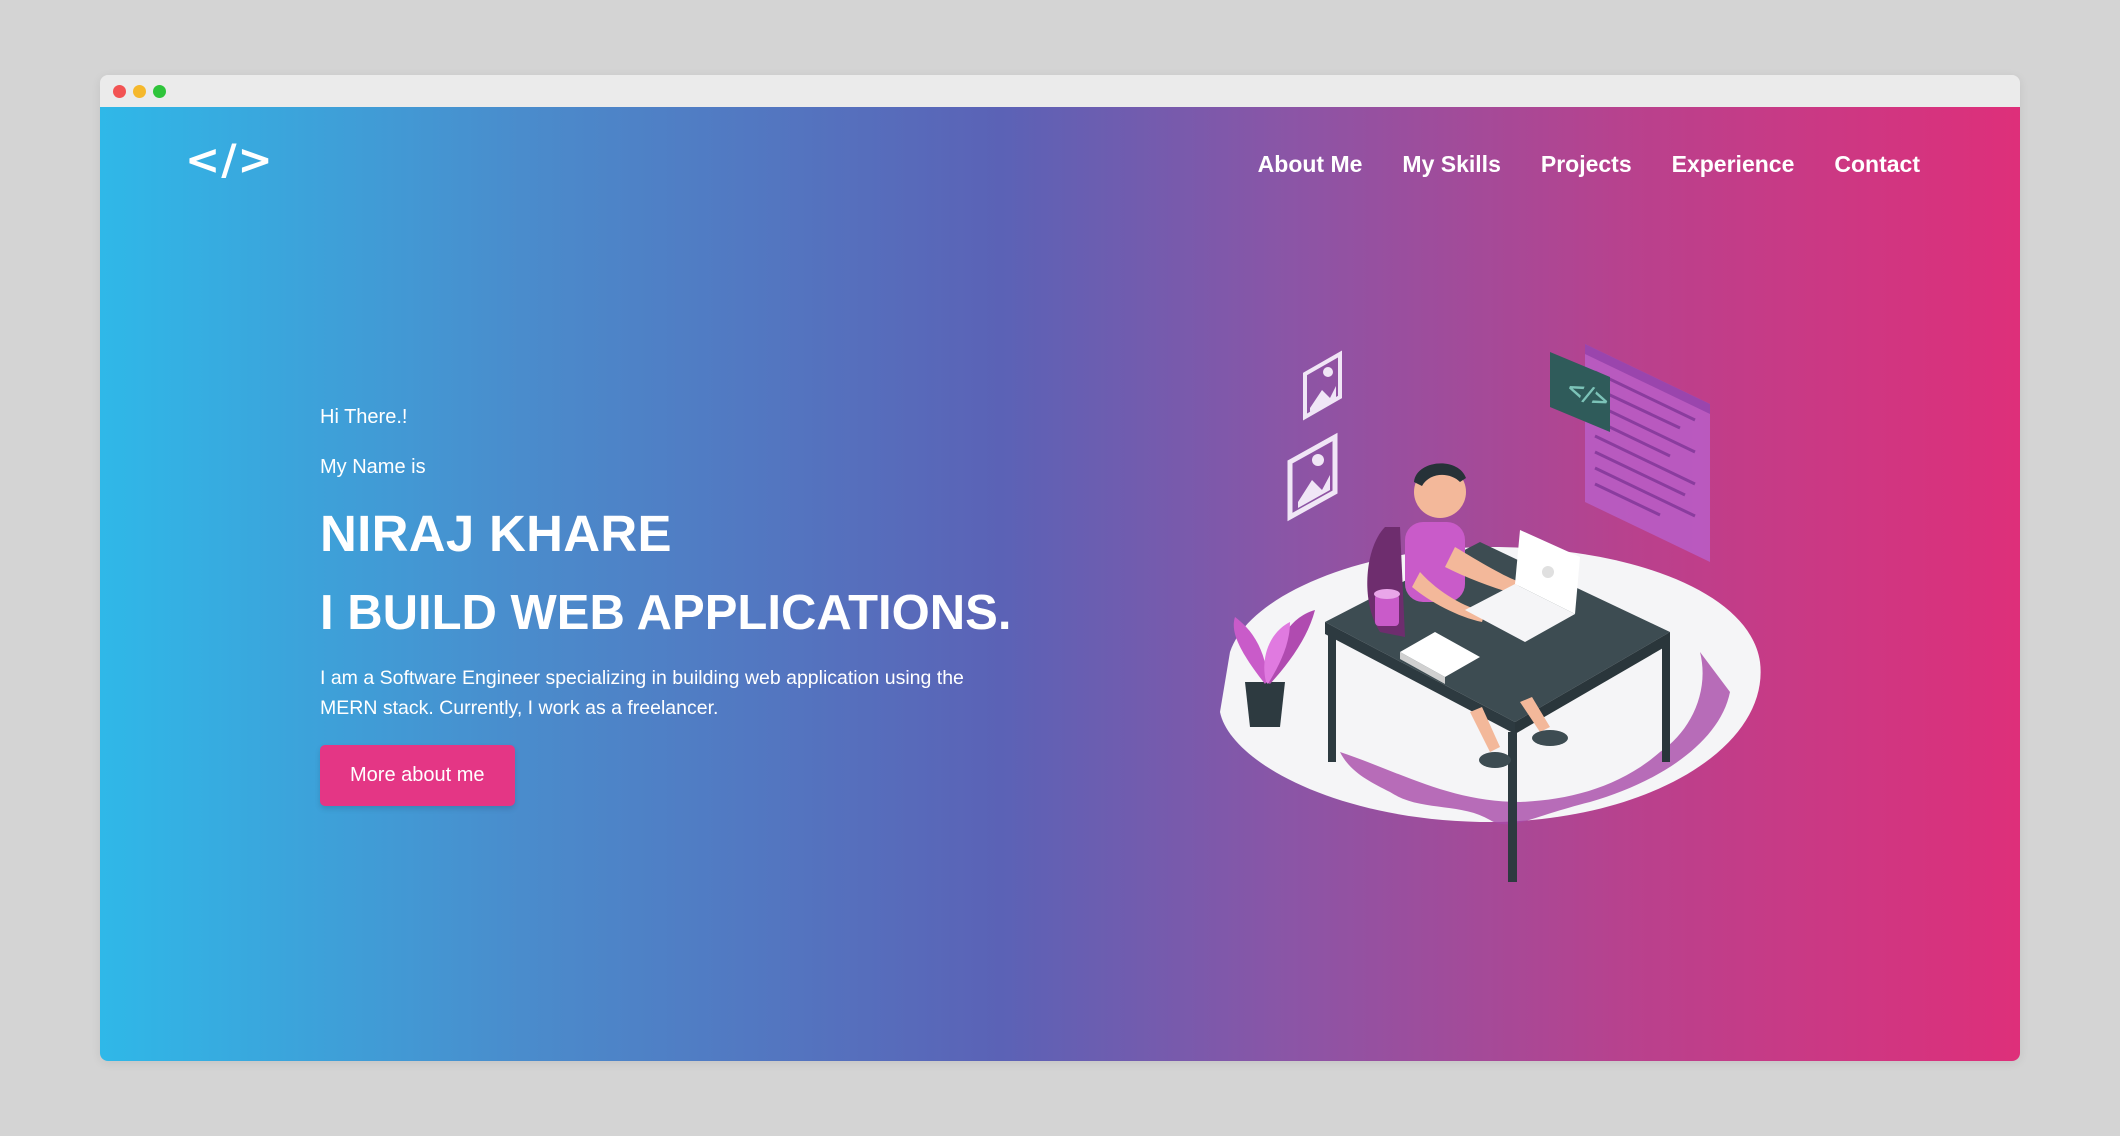 This screenshot has height=1136, width=2120. What do you see at coordinates (1451, 164) in the screenshot?
I see `nav-link-my-skills: My Skills` at bounding box center [1451, 164].